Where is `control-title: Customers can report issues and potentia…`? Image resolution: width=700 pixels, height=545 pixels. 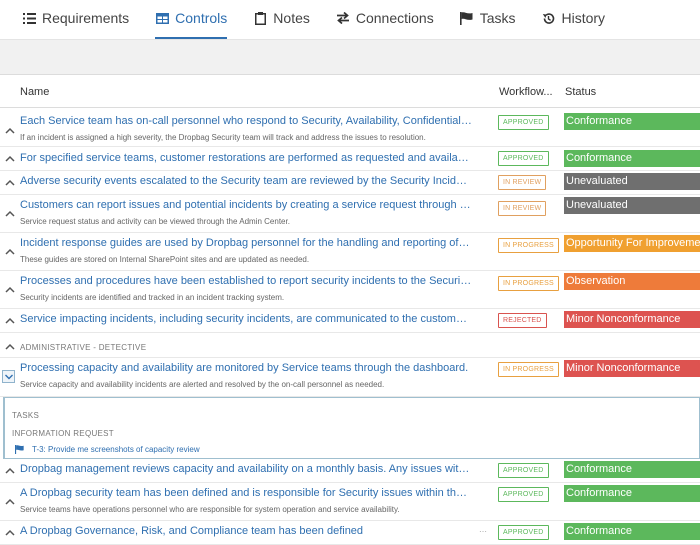 control-title: Customers can report issues and potentia… is located at coordinates (246, 205).